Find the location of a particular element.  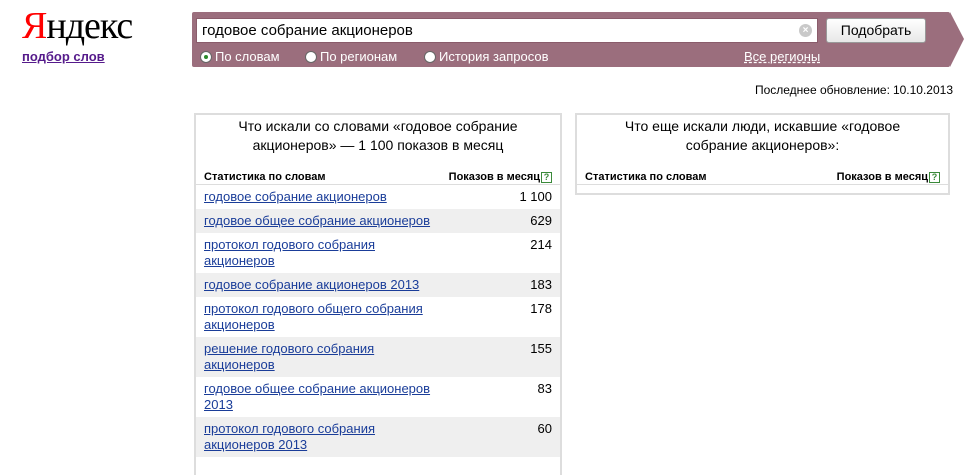

impressions-count: 83 is located at coordinates (544, 388).